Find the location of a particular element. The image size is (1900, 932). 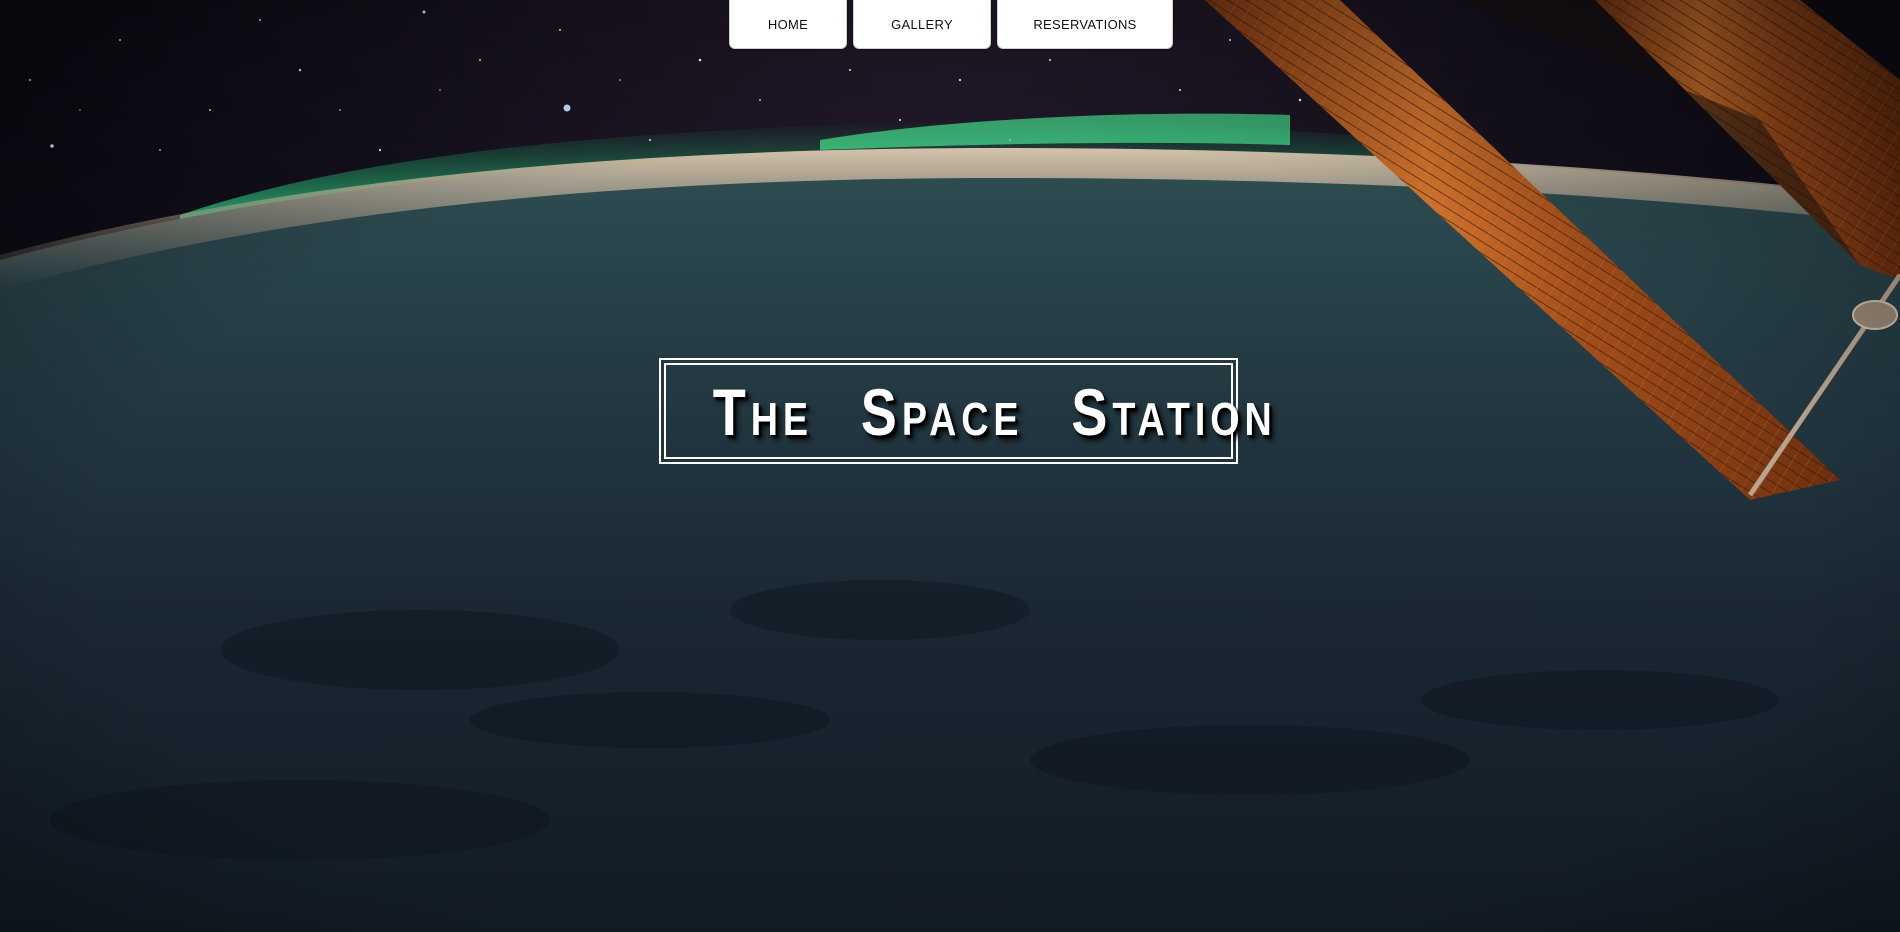

nav-reservations-button: RESERVATIONS is located at coordinates (1085, 24).